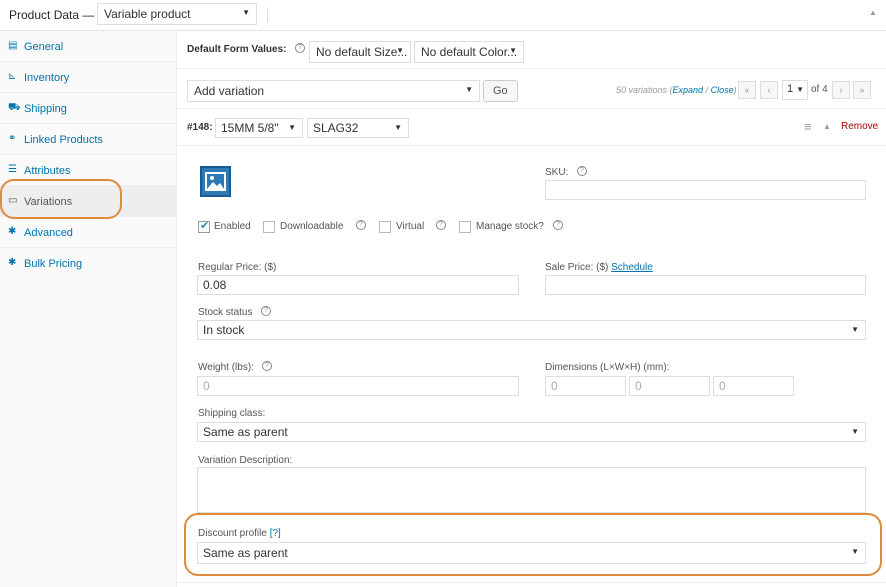 The image size is (886, 587). What do you see at coordinates (705, 285) in the screenshot?
I see `sale-price-input` at bounding box center [705, 285].